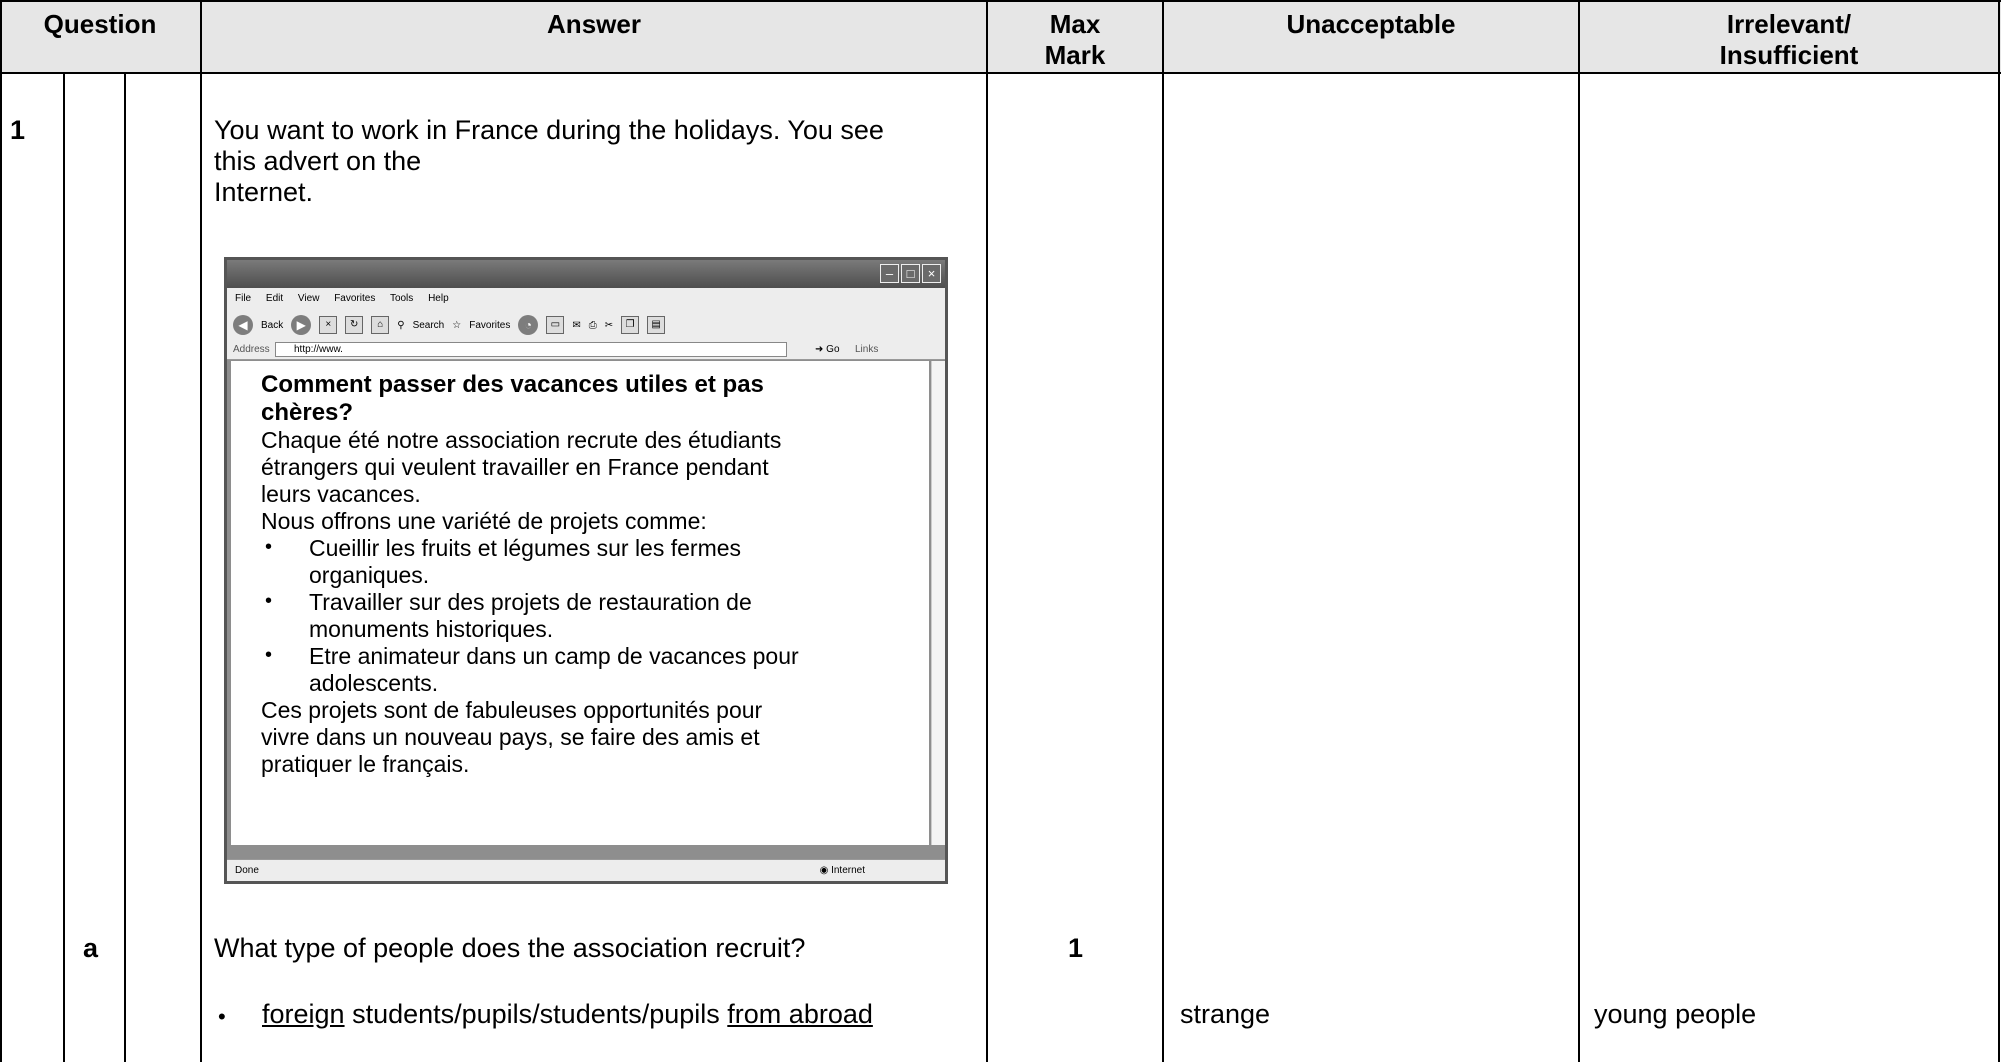 The width and height of the screenshot is (2001, 1062). What do you see at coordinates (867, 349) in the screenshot?
I see `links-label: Links` at bounding box center [867, 349].